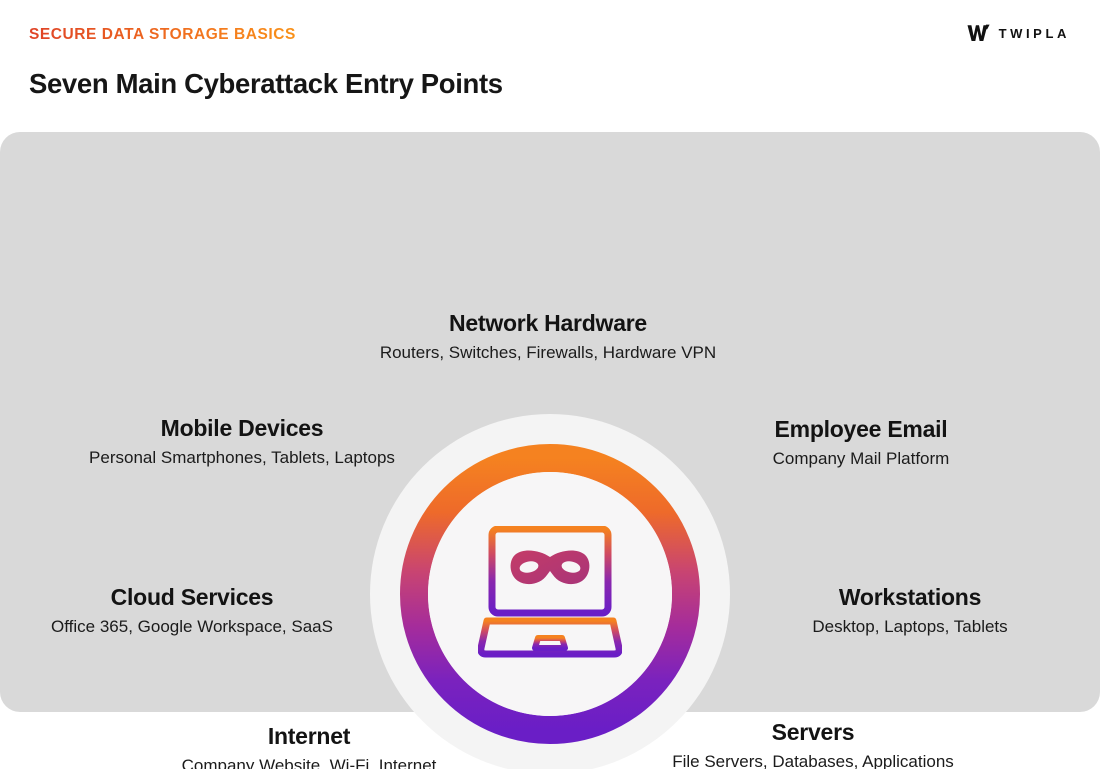 This screenshot has width=1100, height=769. Describe the element at coordinates (192, 627) in the screenshot. I see `entry-desc: Office 365, Google Workspace, SaaS` at that location.